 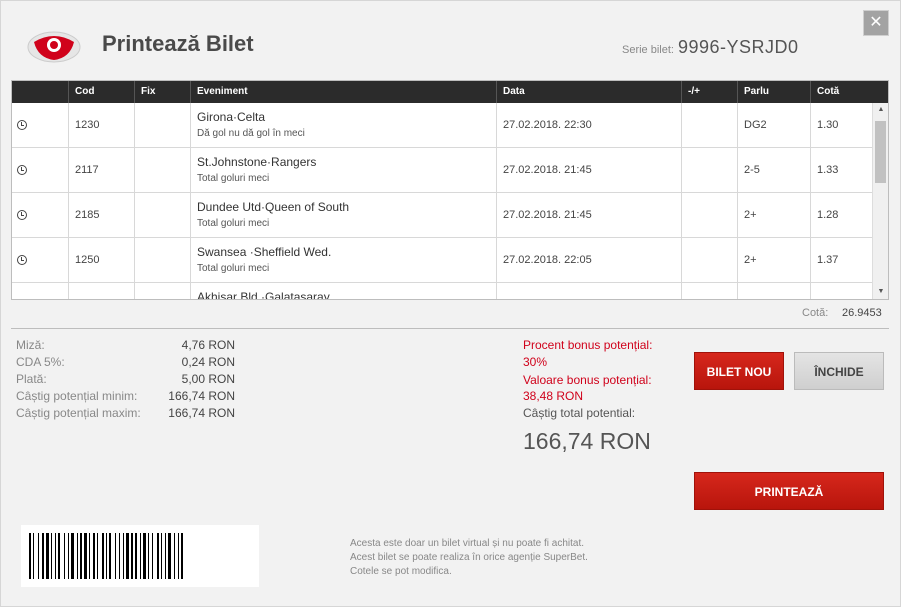 What do you see at coordinates (201, 396) in the screenshot?
I see `min-win-value: 166,74 RON` at bounding box center [201, 396].